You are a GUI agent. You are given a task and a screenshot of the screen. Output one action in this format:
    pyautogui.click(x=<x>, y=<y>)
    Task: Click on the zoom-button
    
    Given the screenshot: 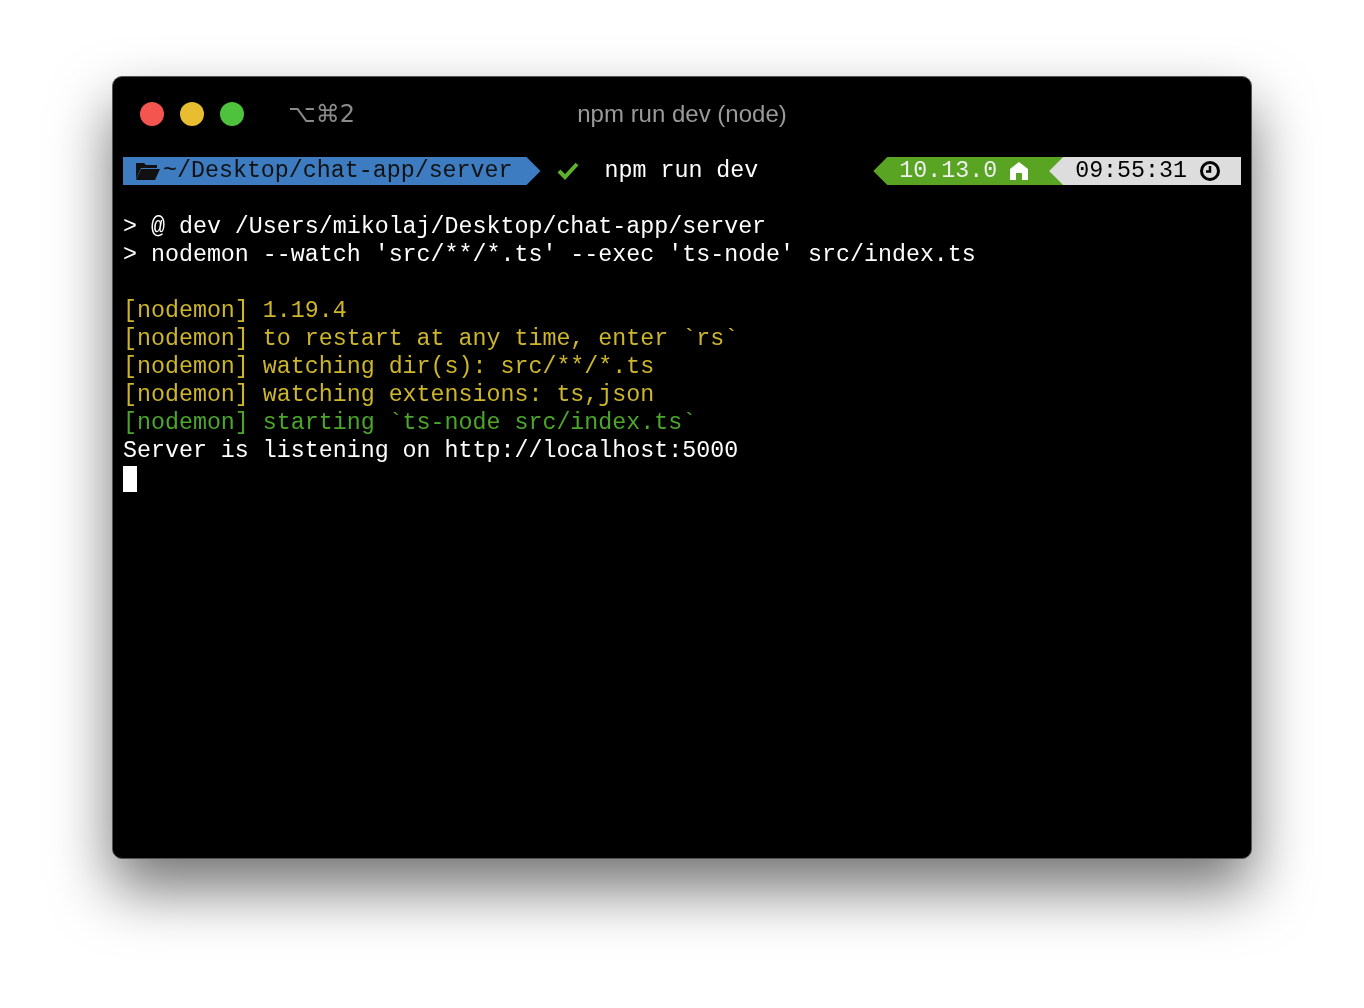 What is the action you would take?
    pyautogui.click(x=232, y=114)
    